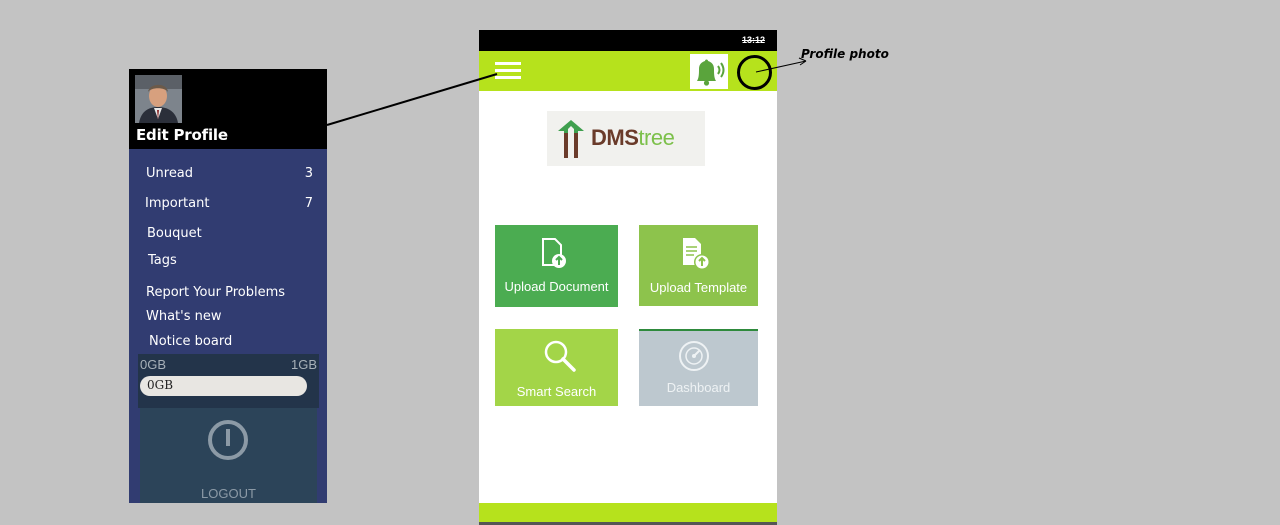  Describe the element at coordinates (694, 356) in the screenshot. I see `dashboard-icon` at that location.